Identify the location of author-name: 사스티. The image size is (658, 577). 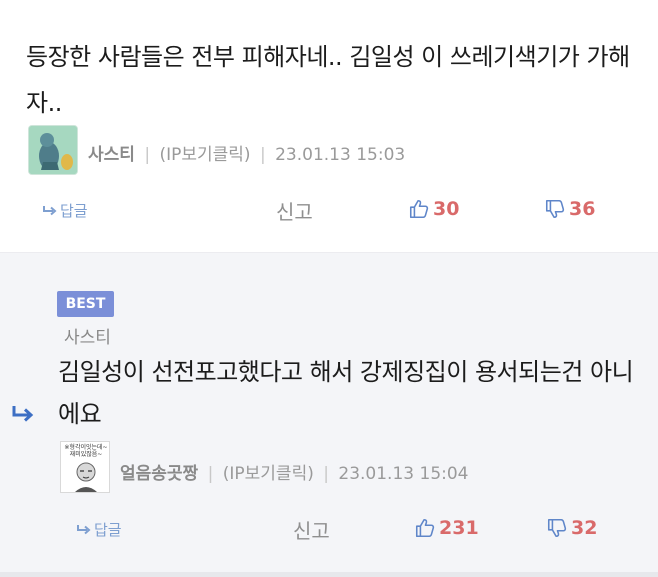
(111, 155).